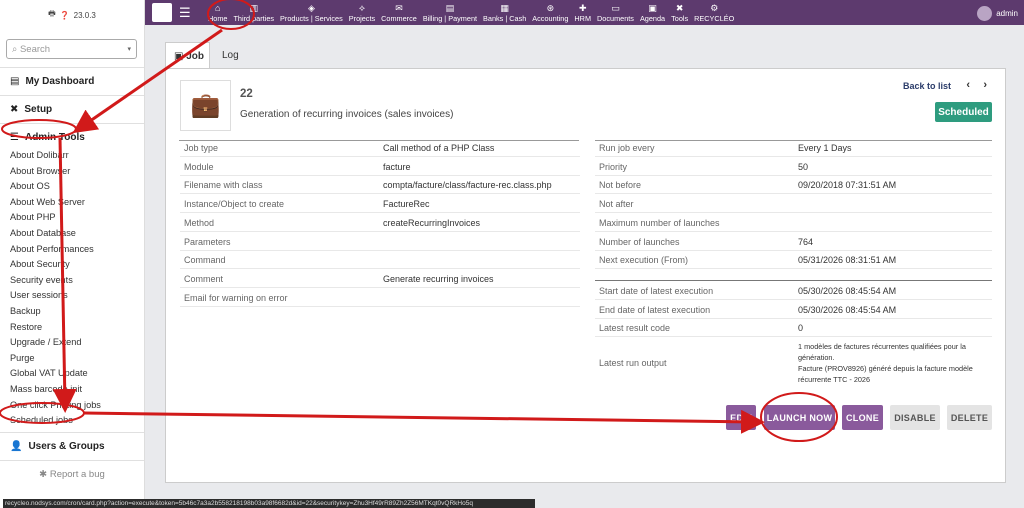  I want to click on nav-projects: ⟡ Projects, so click(362, 12).